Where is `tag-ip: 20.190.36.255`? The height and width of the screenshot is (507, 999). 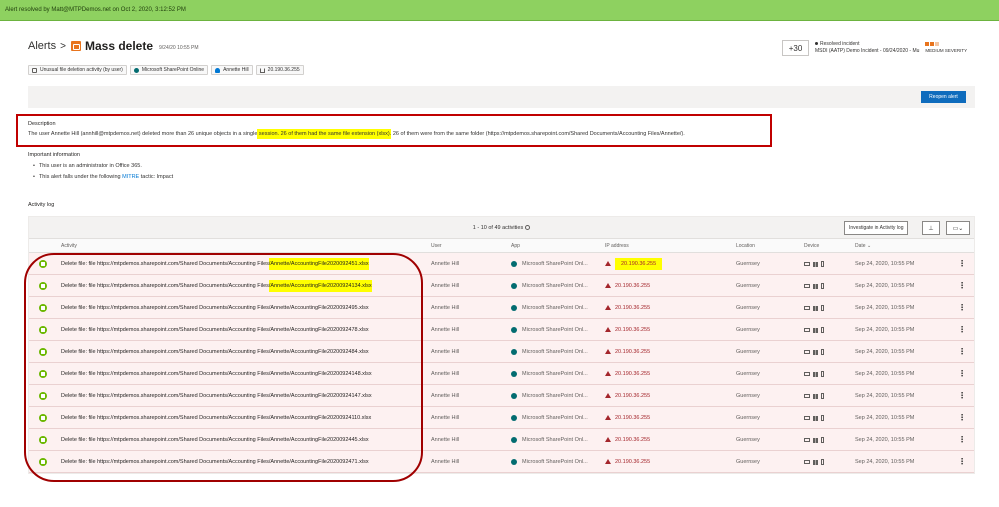 tag-ip: 20.190.36.255 is located at coordinates (279, 70).